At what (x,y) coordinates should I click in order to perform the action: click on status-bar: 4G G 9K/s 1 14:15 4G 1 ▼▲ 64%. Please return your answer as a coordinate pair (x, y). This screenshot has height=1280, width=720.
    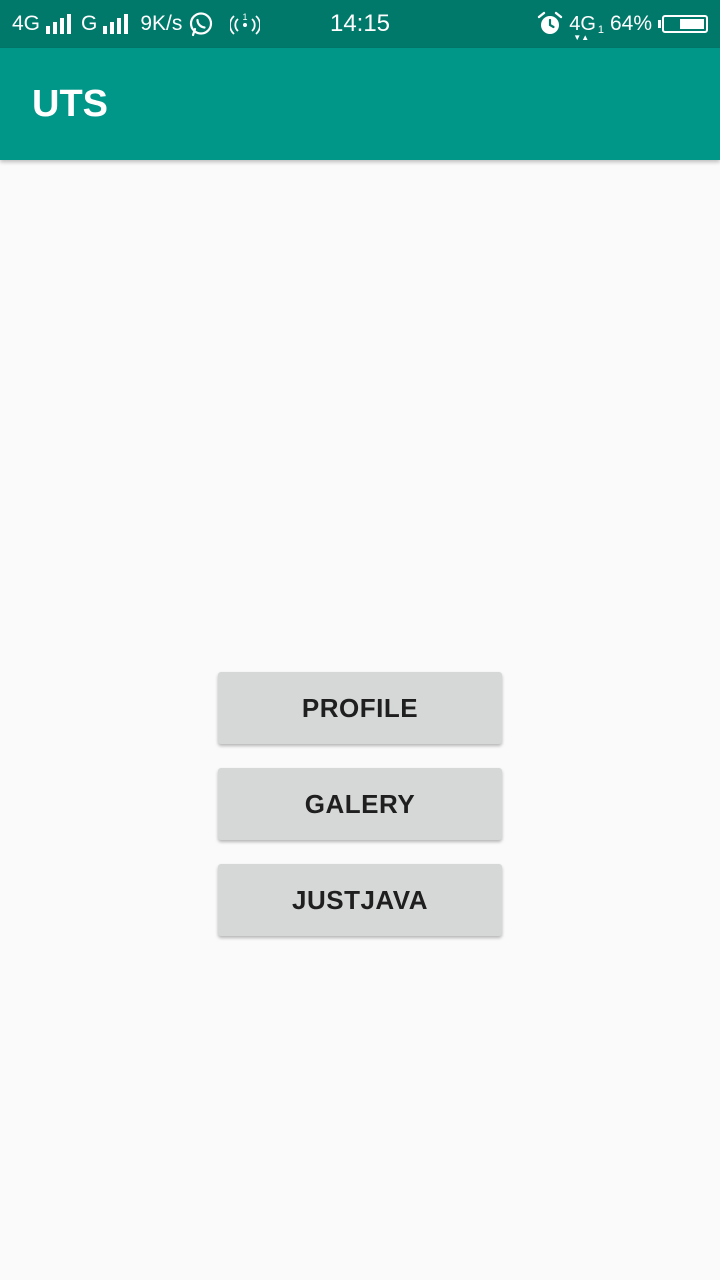
    Looking at the image, I should click on (360, 24).